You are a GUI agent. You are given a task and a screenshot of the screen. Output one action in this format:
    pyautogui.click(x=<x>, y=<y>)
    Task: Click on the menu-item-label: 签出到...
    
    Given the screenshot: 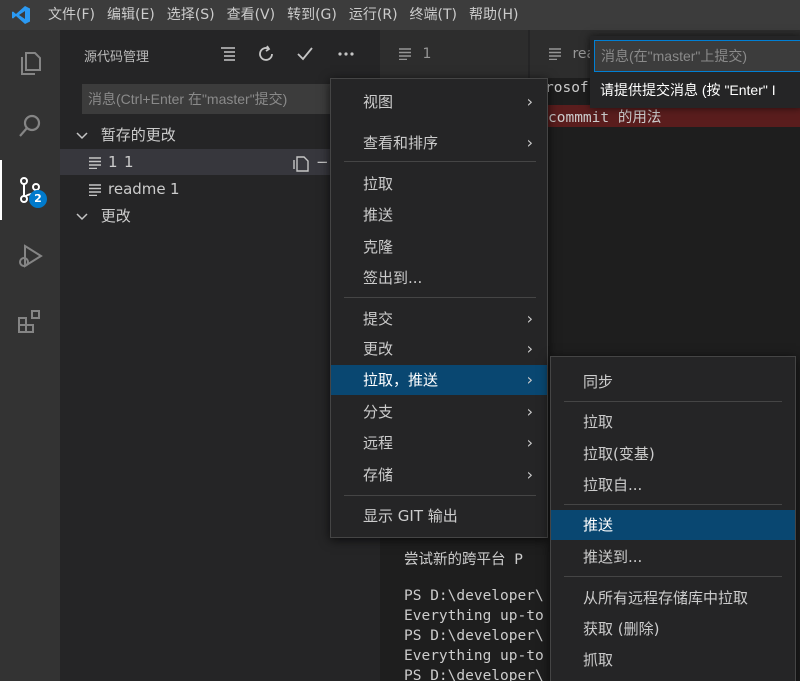 What is the action you would take?
    pyautogui.click(x=393, y=278)
    